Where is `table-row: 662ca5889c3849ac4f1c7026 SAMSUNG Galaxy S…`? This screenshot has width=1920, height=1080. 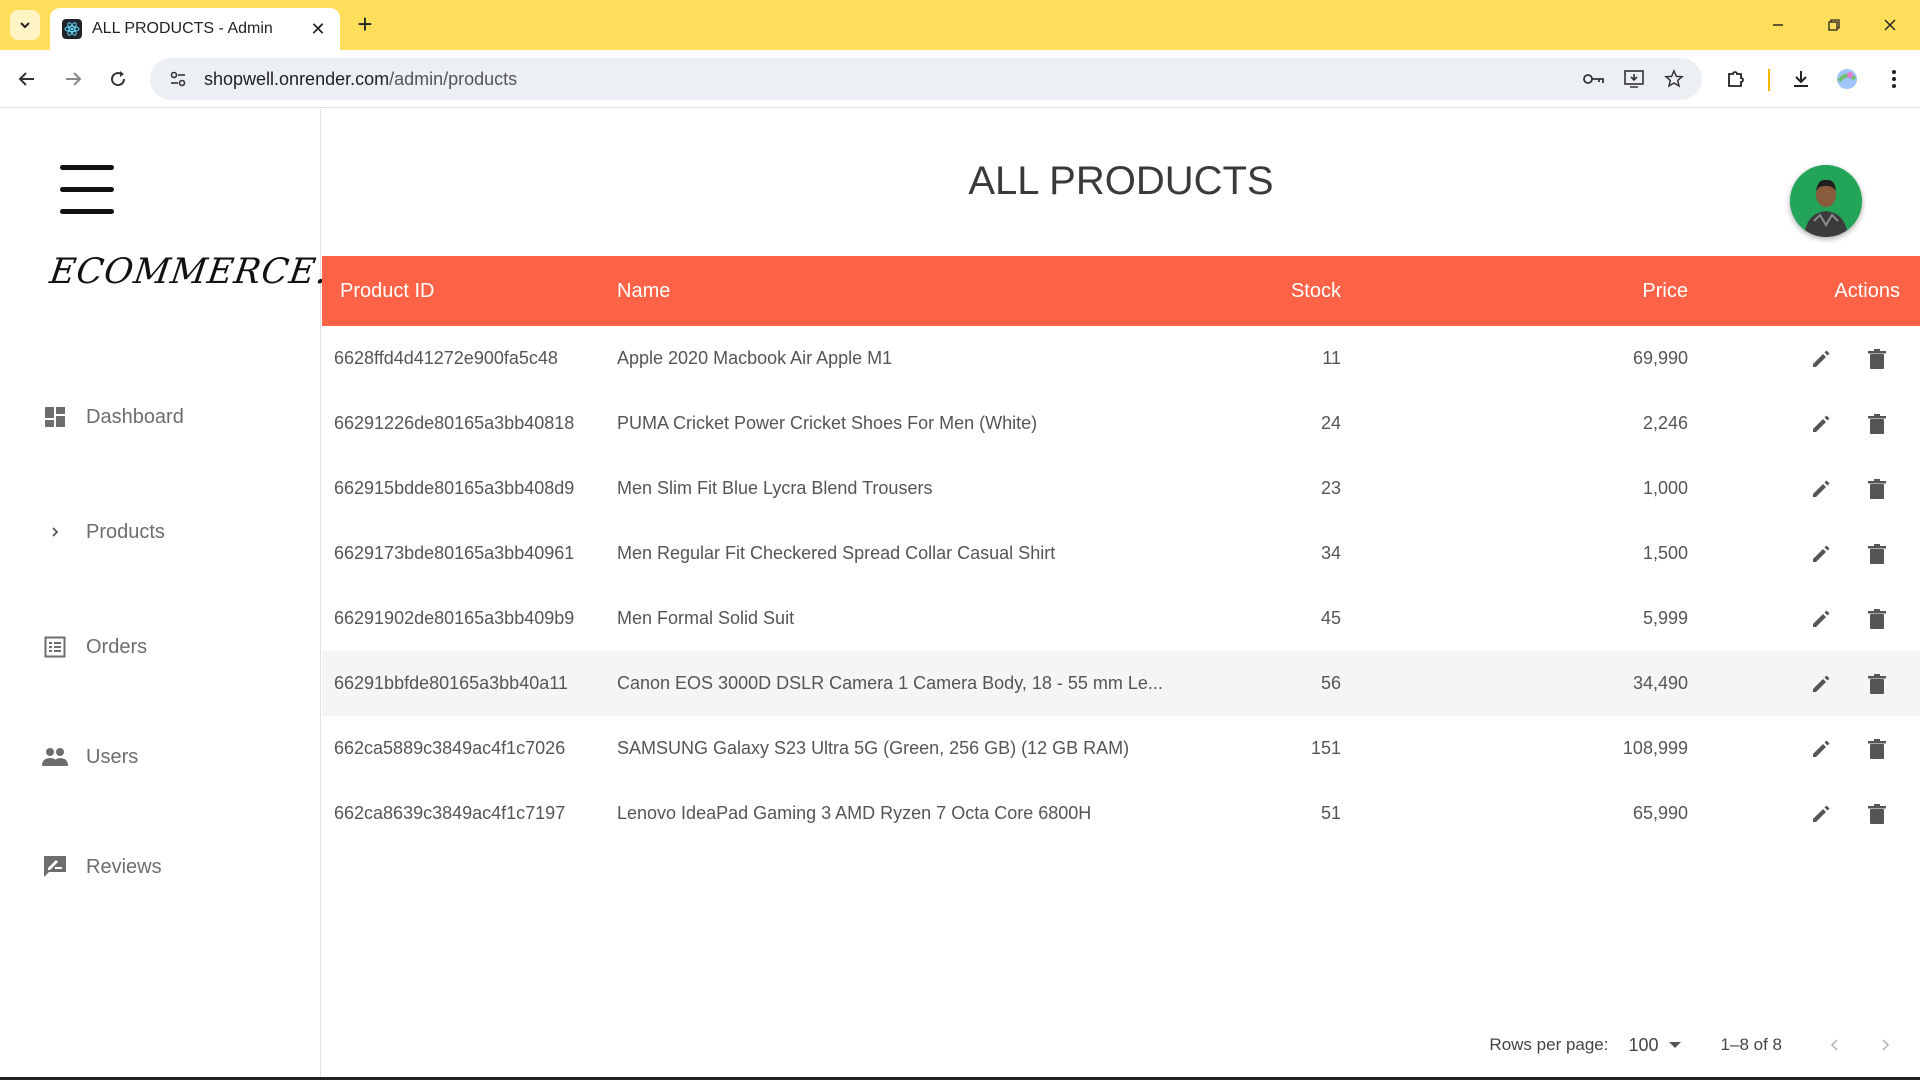 table-row: 662ca5889c3849ac4f1c7026 SAMSUNG Galaxy S… is located at coordinates (1121, 748).